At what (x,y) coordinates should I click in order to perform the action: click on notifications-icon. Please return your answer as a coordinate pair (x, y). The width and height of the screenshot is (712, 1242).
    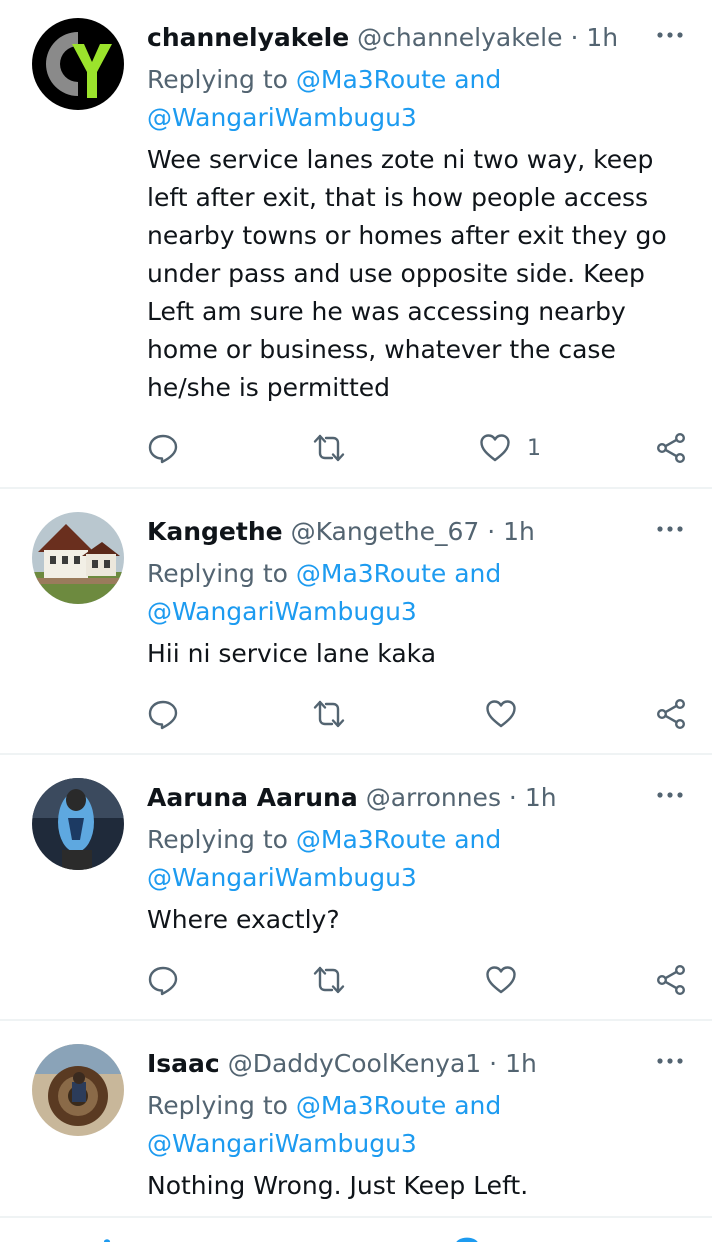
    Looking at the image, I should click on (467, 1239).